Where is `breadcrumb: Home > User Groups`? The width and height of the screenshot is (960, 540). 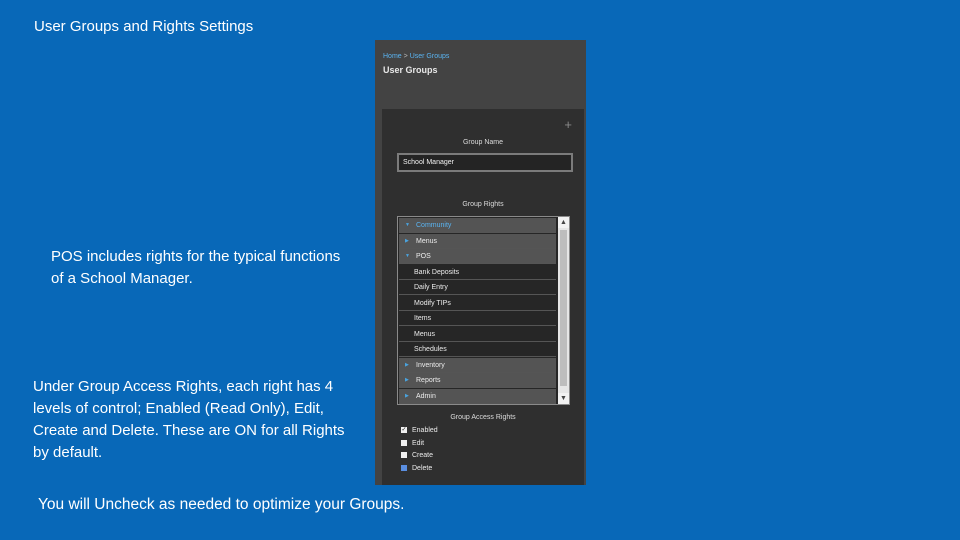 breadcrumb: Home > User Groups is located at coordinates (416, 56).